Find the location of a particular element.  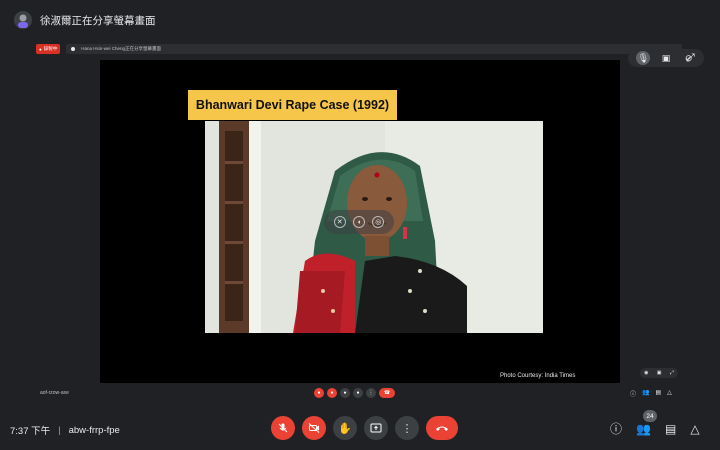

leave-call-button is located at coordinates (442, 428).